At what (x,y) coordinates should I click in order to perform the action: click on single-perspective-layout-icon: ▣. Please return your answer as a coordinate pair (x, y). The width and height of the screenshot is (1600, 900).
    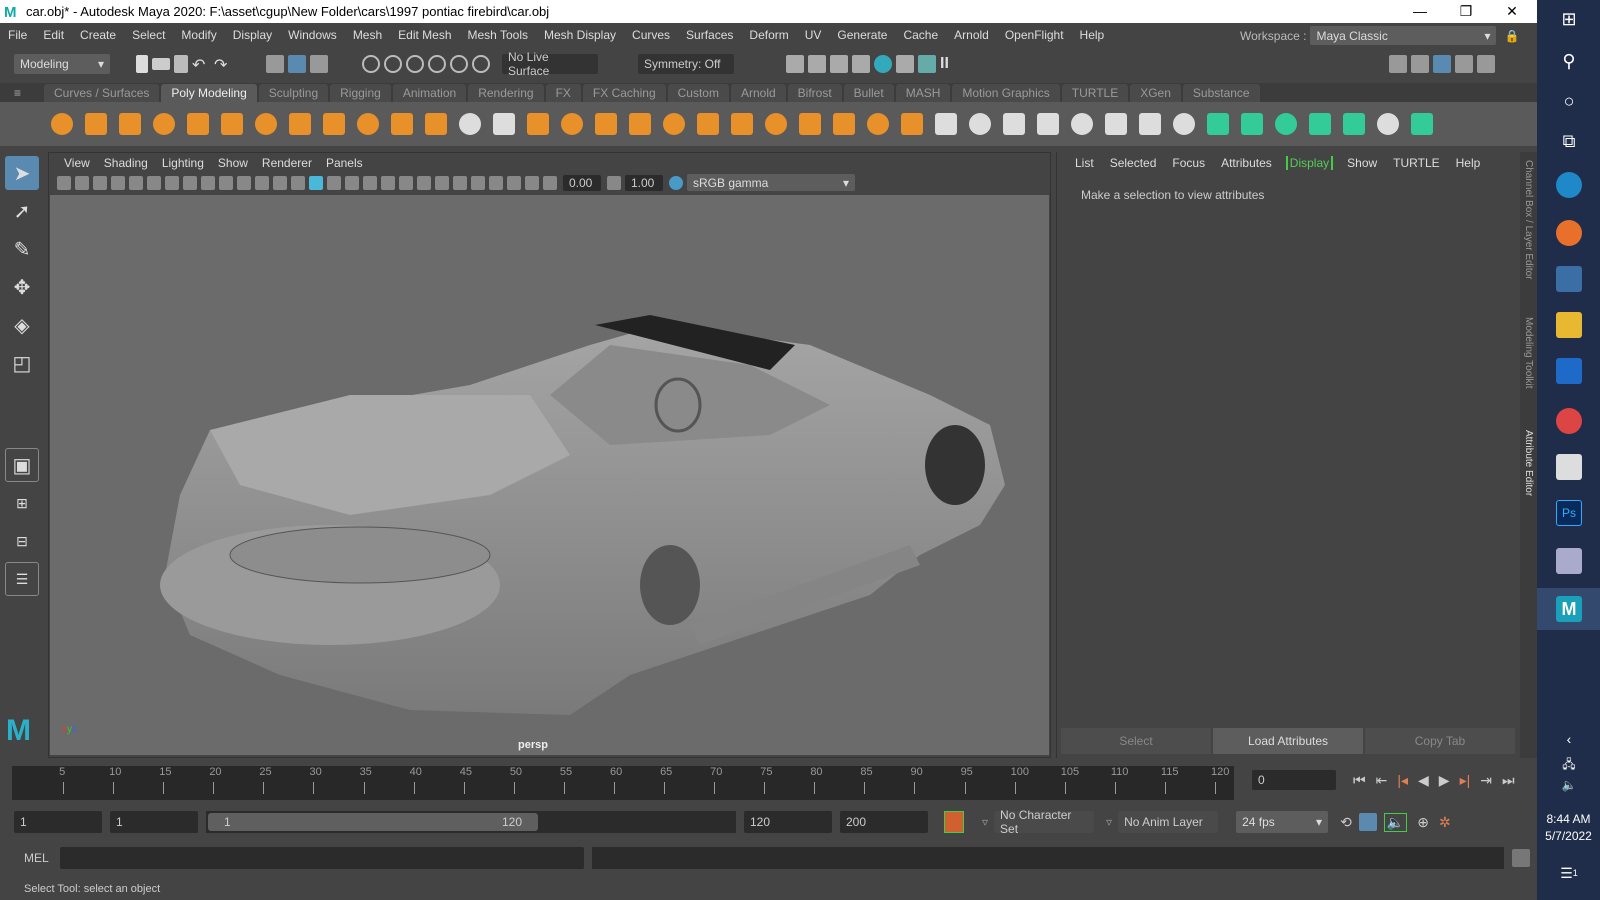
    Looking at the image, I should click on (22, 465).